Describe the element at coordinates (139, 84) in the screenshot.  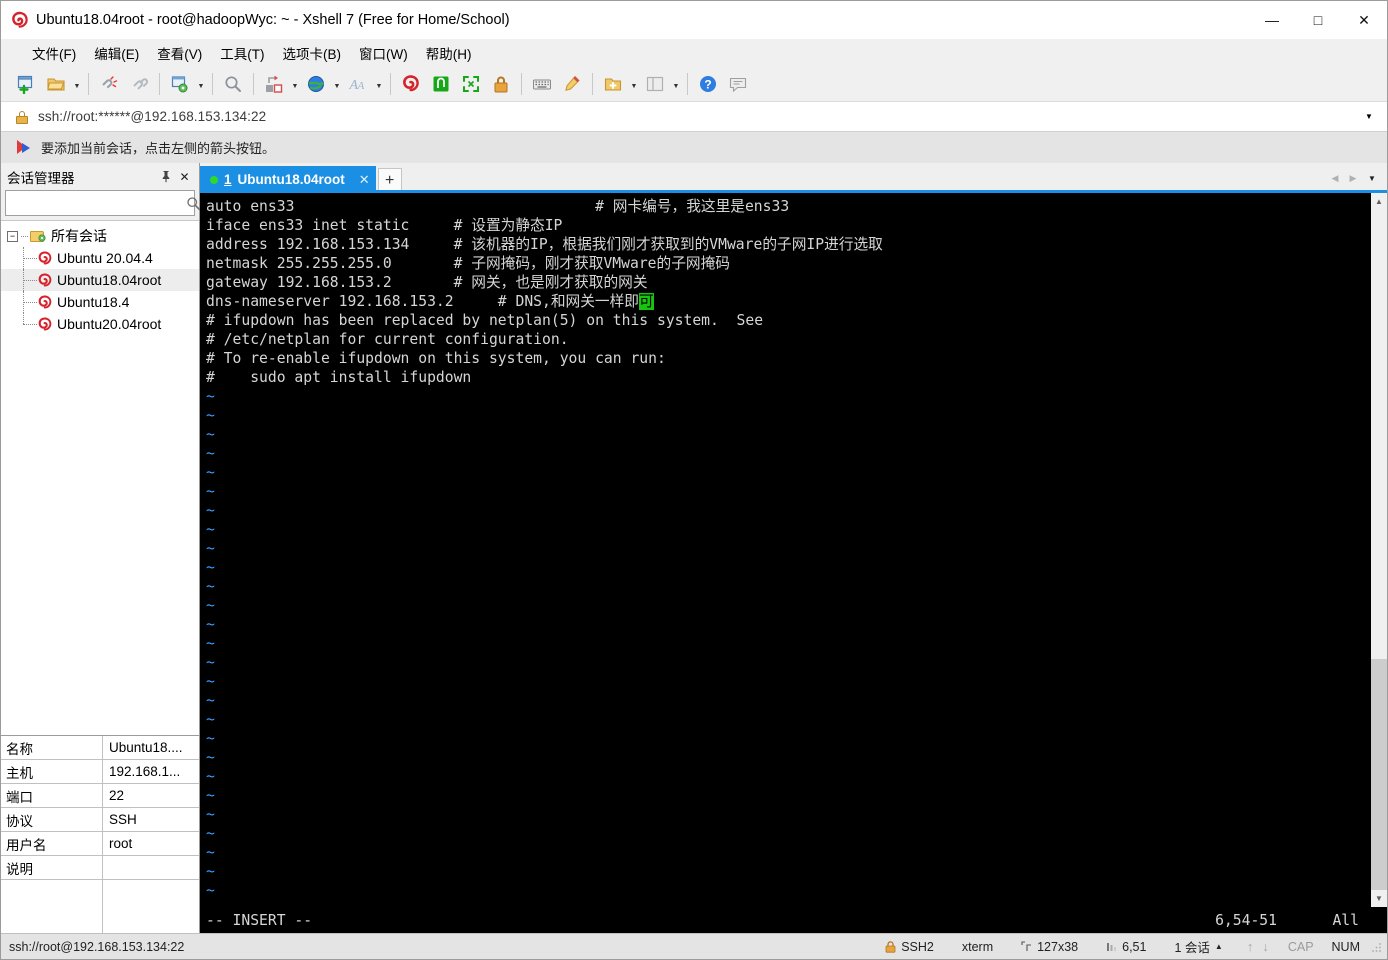
I see `reconnect-icon` at that location.